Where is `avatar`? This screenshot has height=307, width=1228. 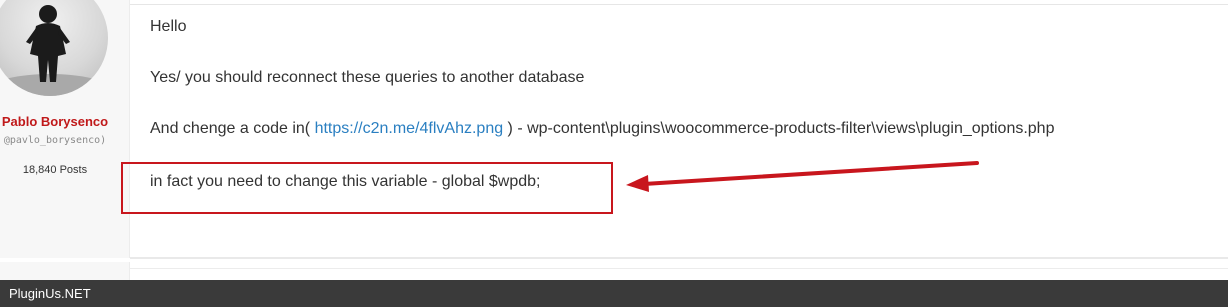
avatar is located at coordinates (54, 48).